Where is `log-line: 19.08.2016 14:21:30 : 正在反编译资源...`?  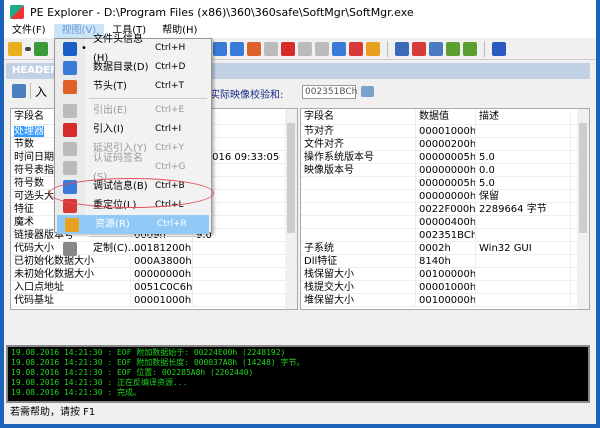 log-line: 19.08.2016 14:21:30 : 正在反编译资源... is located at coordinates (99, 382).